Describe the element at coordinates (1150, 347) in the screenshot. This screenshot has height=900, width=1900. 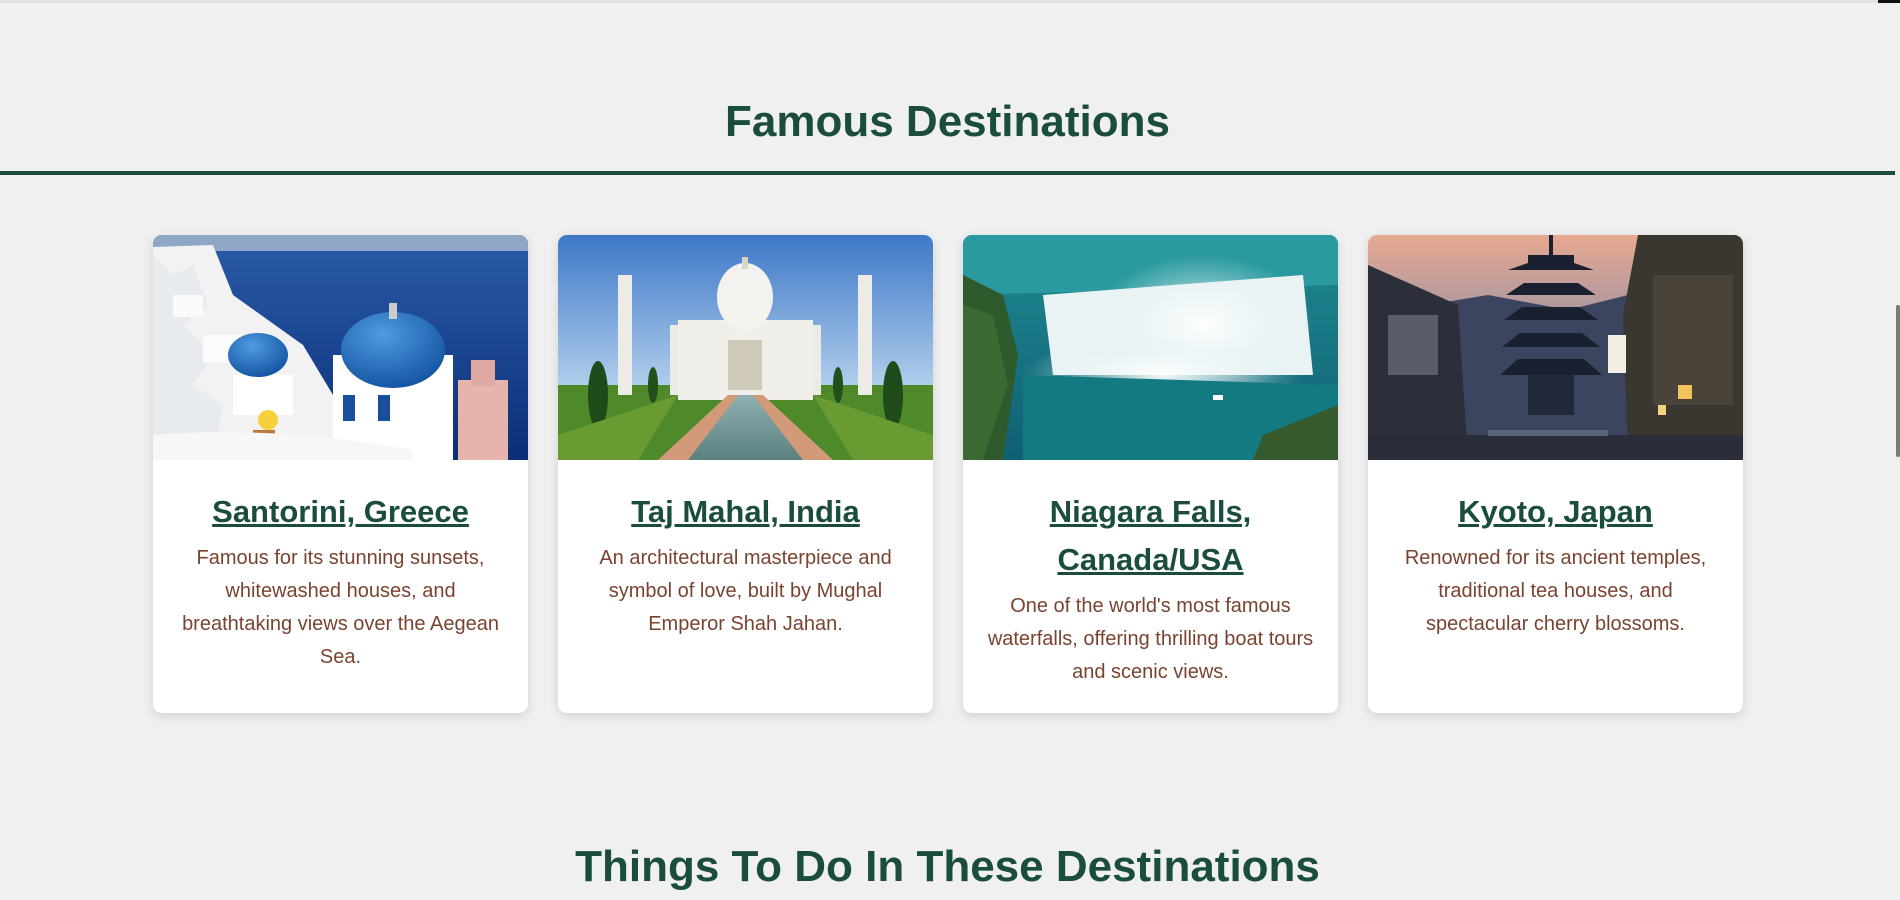
I see `niagara-falls-image` at that location.